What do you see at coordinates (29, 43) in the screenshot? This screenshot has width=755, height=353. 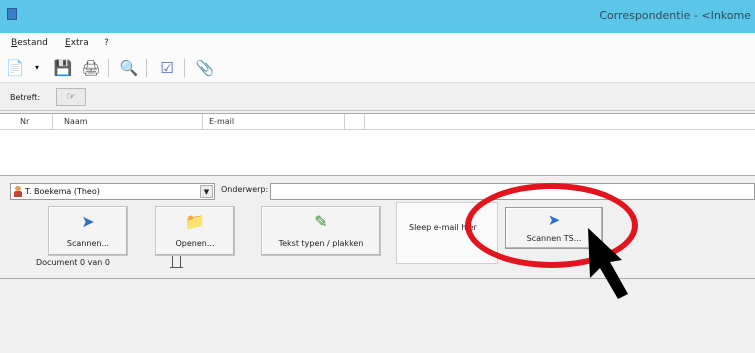 I see `menu-bestand: Bestand` at bounding box center [29, 43].